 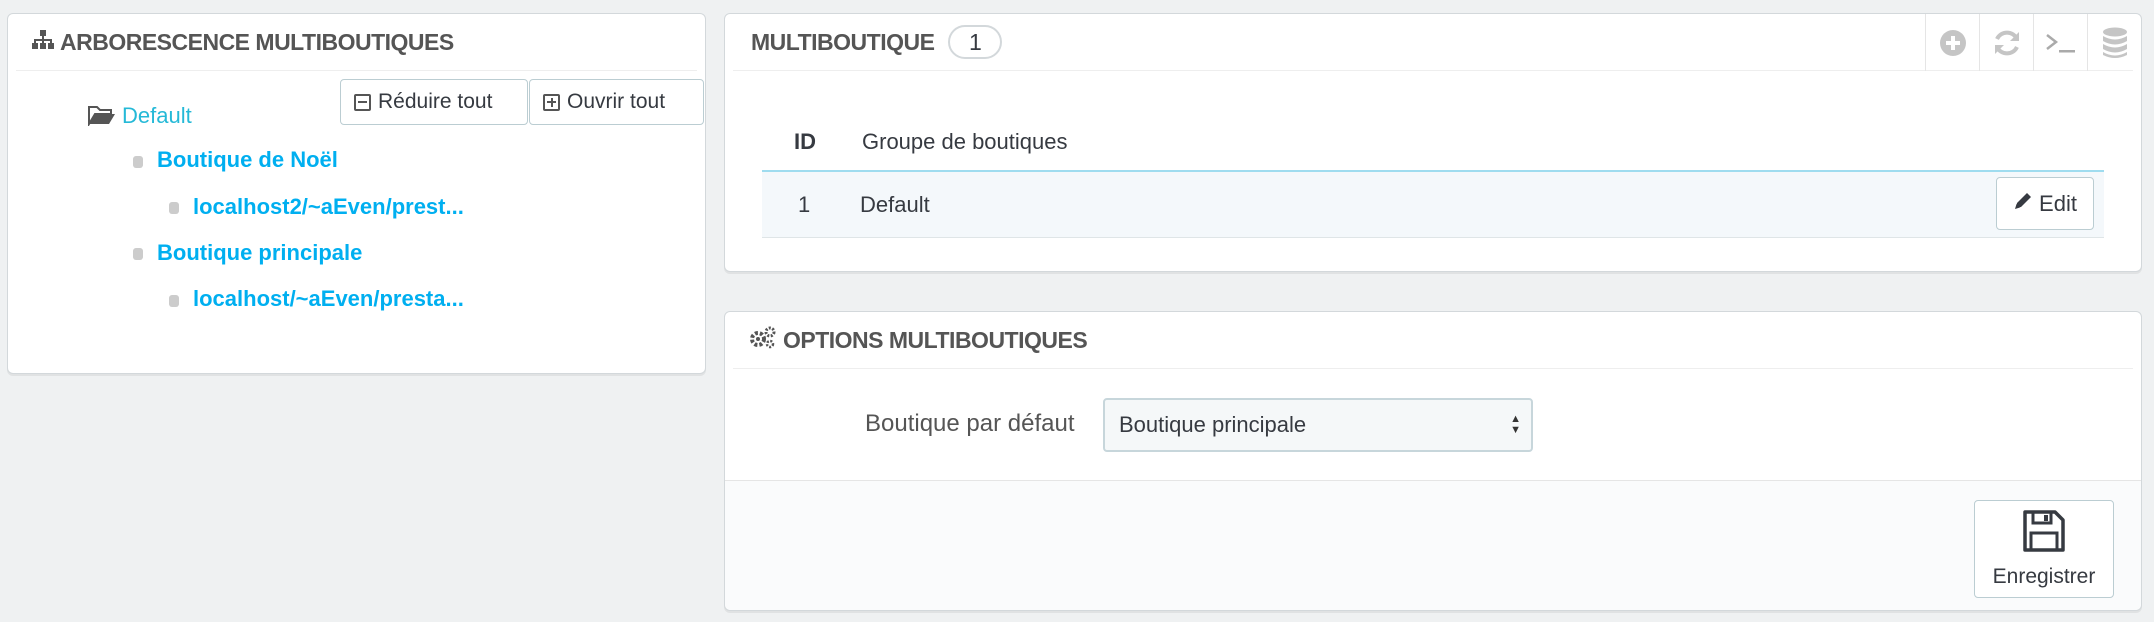 I want to click on collapse-icon, so click(x=362, y=102).